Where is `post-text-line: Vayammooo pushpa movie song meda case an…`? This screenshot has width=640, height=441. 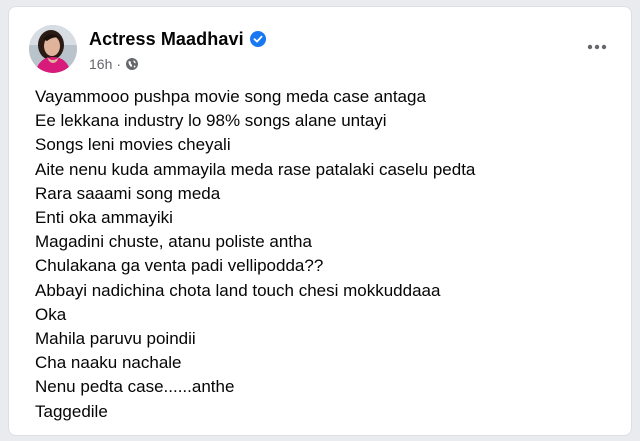 post-text-line: Vayammooo pushpa movie song meda case an… is located at coordinates (230, 96).